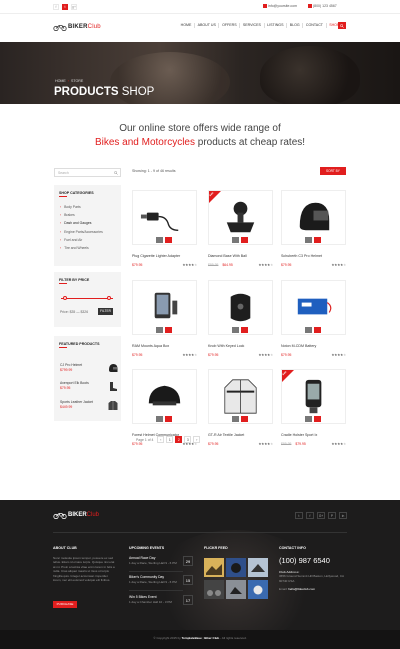 The width and height of the screenshot is (400, 649). I want to click on google-plus-icon: g+, so click(74, 7).